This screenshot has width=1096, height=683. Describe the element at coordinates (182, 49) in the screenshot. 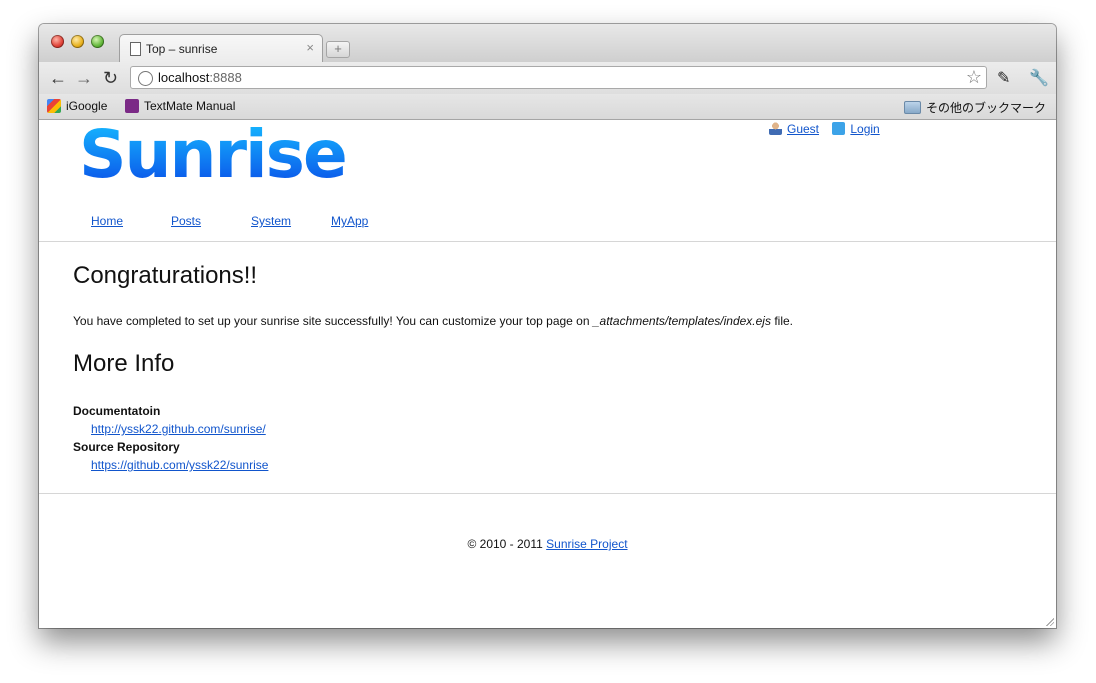

I see `tab-title: Top – sunrise` at that location.